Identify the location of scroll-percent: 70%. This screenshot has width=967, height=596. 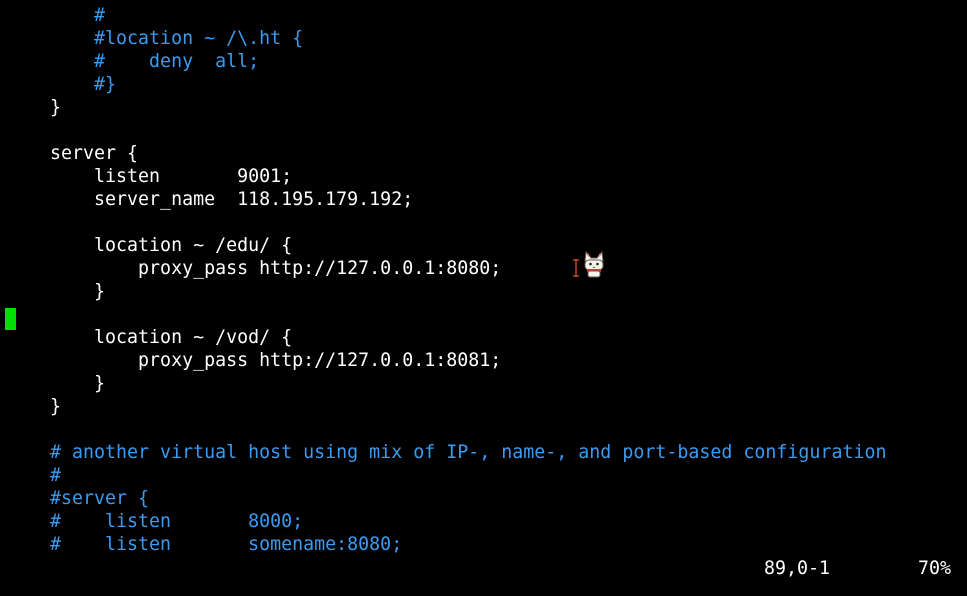
(935, 568).